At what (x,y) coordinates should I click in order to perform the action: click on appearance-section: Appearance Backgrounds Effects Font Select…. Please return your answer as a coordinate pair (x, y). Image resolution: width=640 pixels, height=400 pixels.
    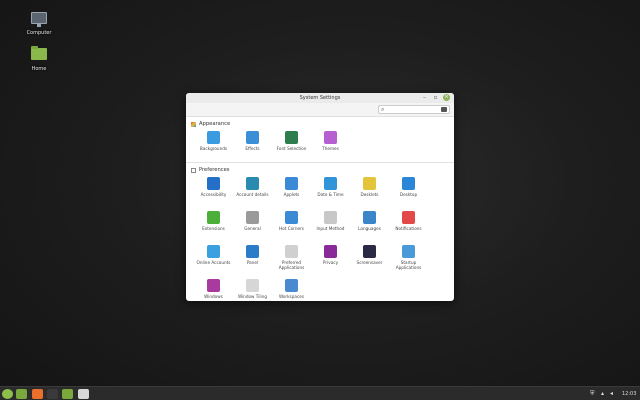
    Looking at the image, I should click on (320, 140).